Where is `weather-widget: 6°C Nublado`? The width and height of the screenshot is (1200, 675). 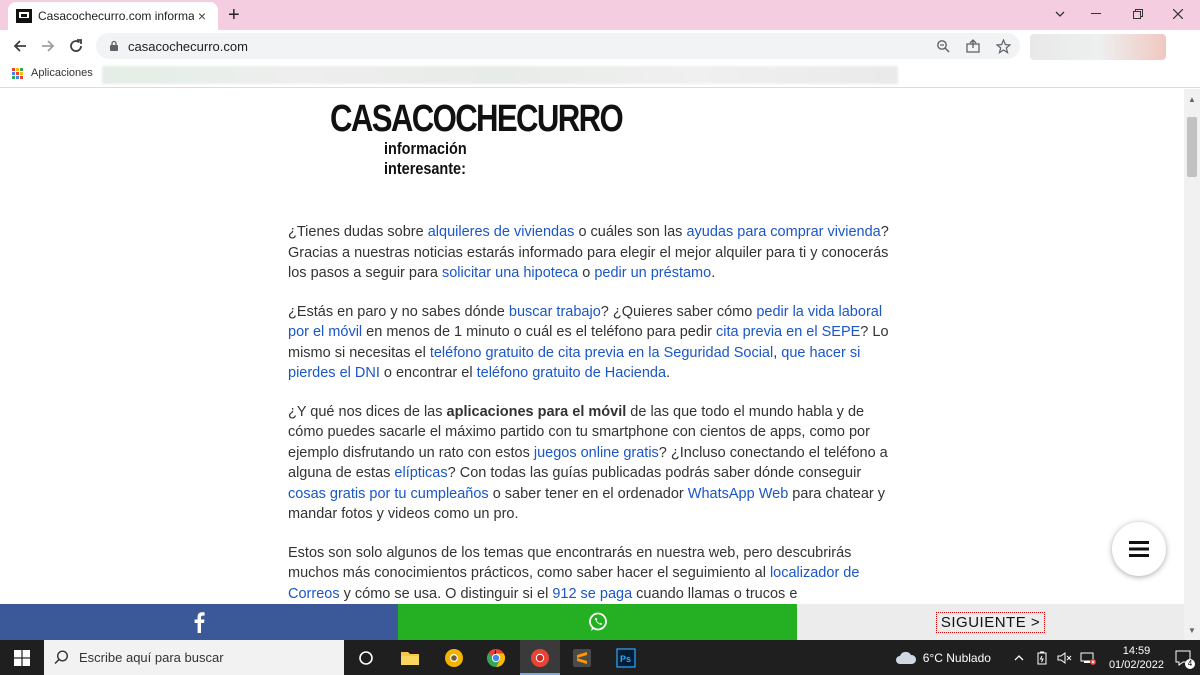 weather-widget: 6°C Nublado is located at coordinates (943, 658).